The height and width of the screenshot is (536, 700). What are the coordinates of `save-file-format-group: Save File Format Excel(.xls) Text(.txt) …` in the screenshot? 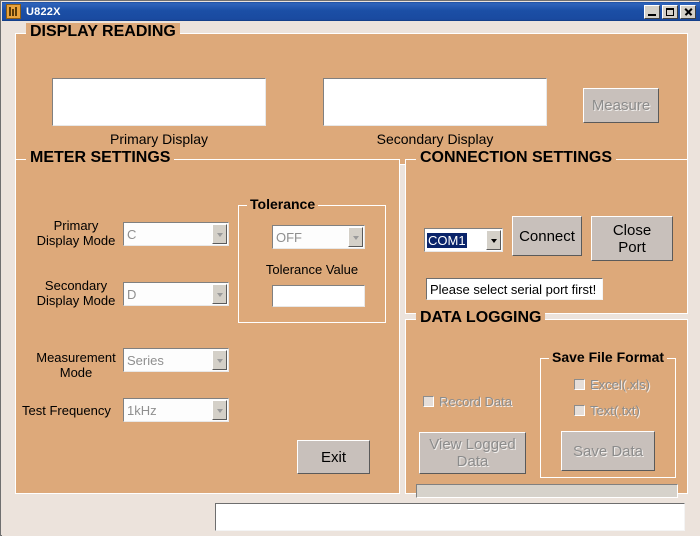 It's located at (608, 413).